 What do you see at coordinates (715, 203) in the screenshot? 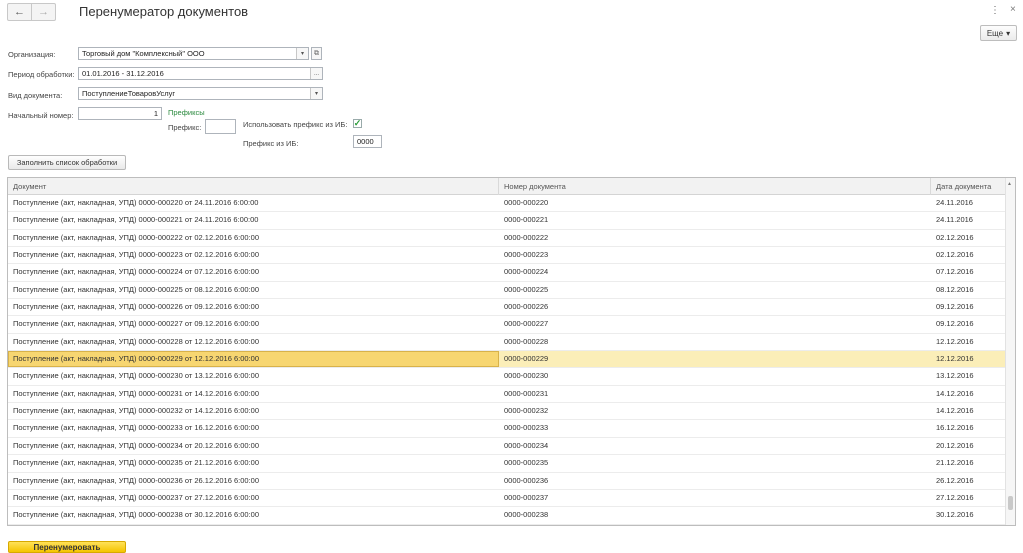
I see `cell-number: 0000-000220` at bounding box center [715, 203].